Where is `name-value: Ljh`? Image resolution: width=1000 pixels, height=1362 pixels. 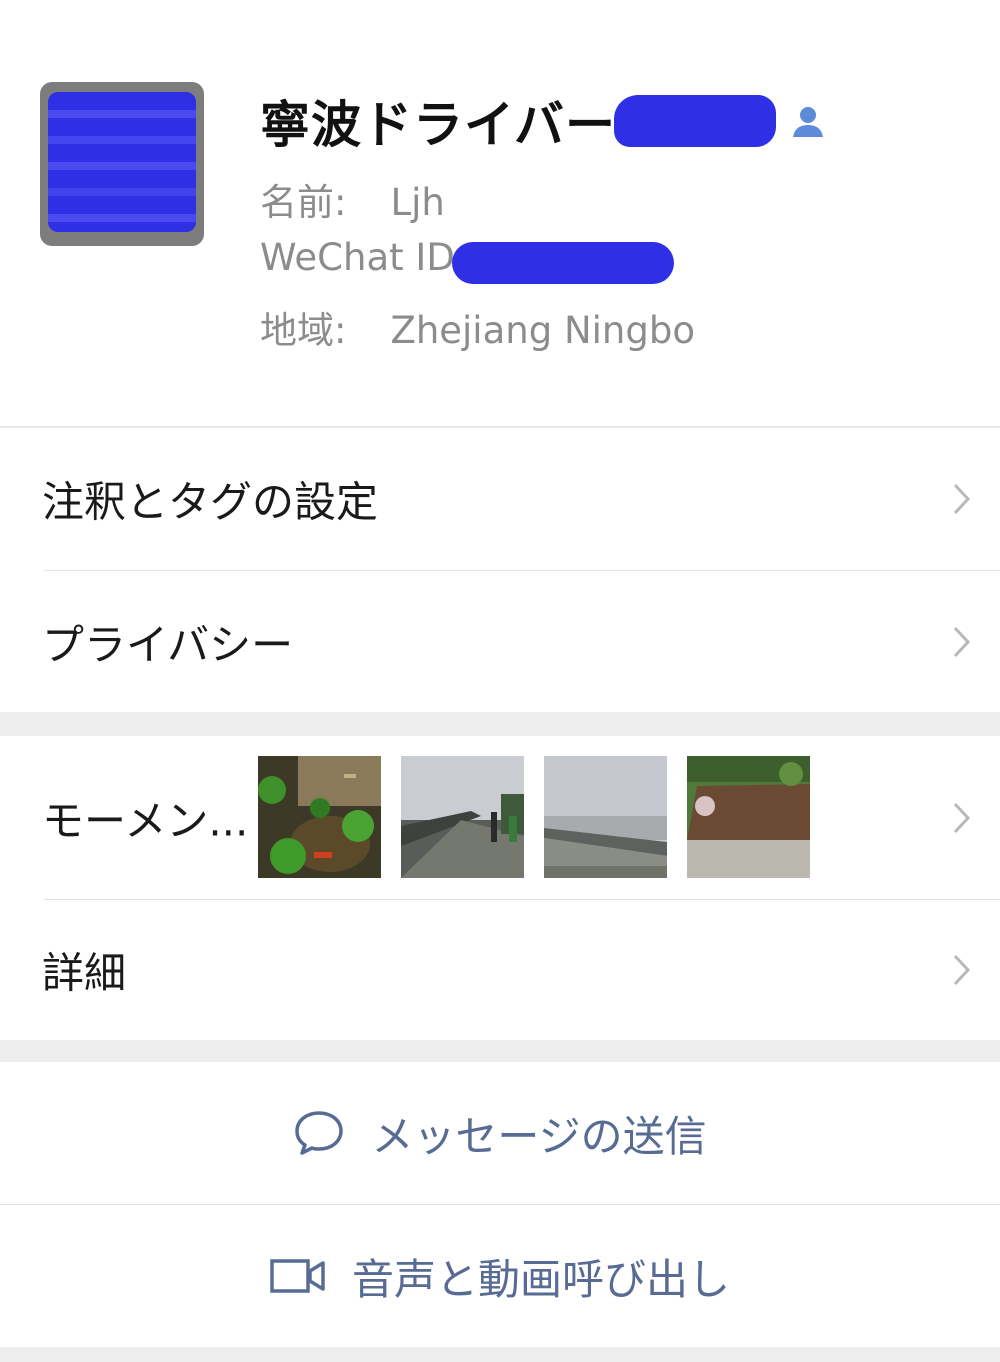 name-value: Ljh is located at coordinates (417, 202).